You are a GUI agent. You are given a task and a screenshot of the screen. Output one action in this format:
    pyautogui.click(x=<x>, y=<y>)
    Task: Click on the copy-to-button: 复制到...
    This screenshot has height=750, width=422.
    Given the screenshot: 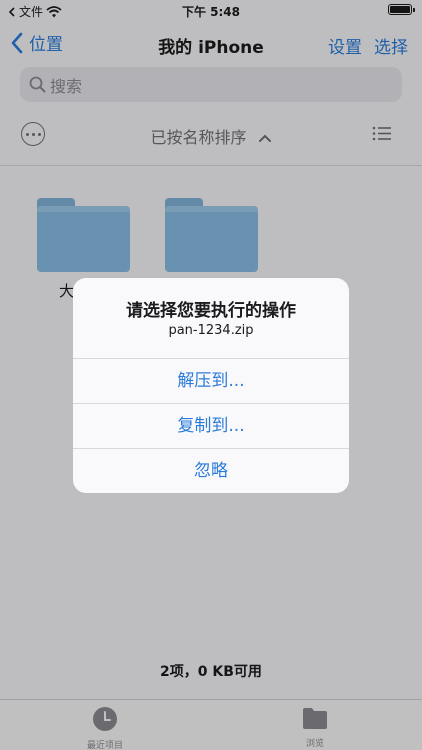 What is the action you would take?
    pyautogui.click(x=211, y=425)
    